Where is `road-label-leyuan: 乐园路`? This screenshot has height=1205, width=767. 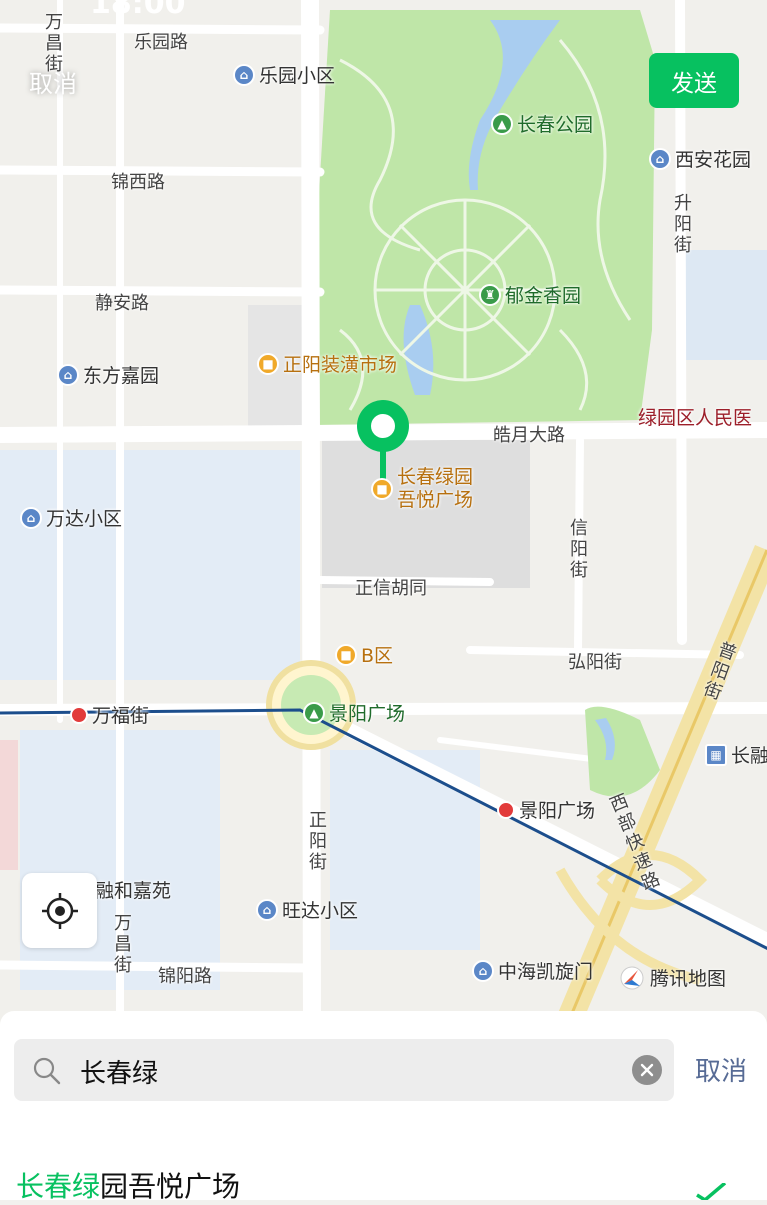
road-label-leyuan: 乐园路 is located at coordinates (161, 42).